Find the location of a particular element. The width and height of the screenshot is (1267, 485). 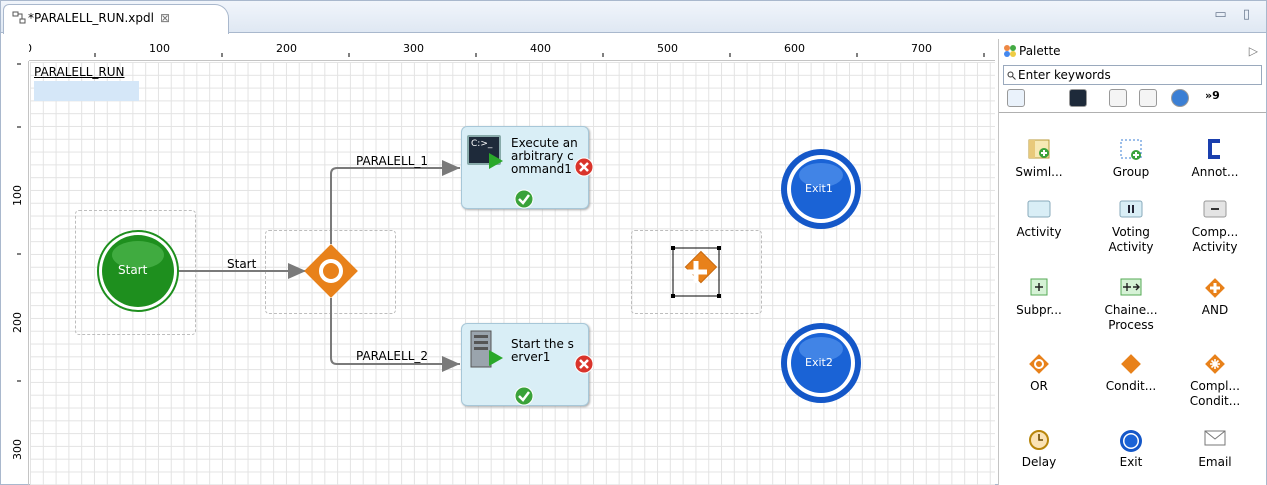

editor-tab-bar: *PARALELL_RUN.xpdl ⊠ ▭ ▯ is located at coordinates (633, 17).